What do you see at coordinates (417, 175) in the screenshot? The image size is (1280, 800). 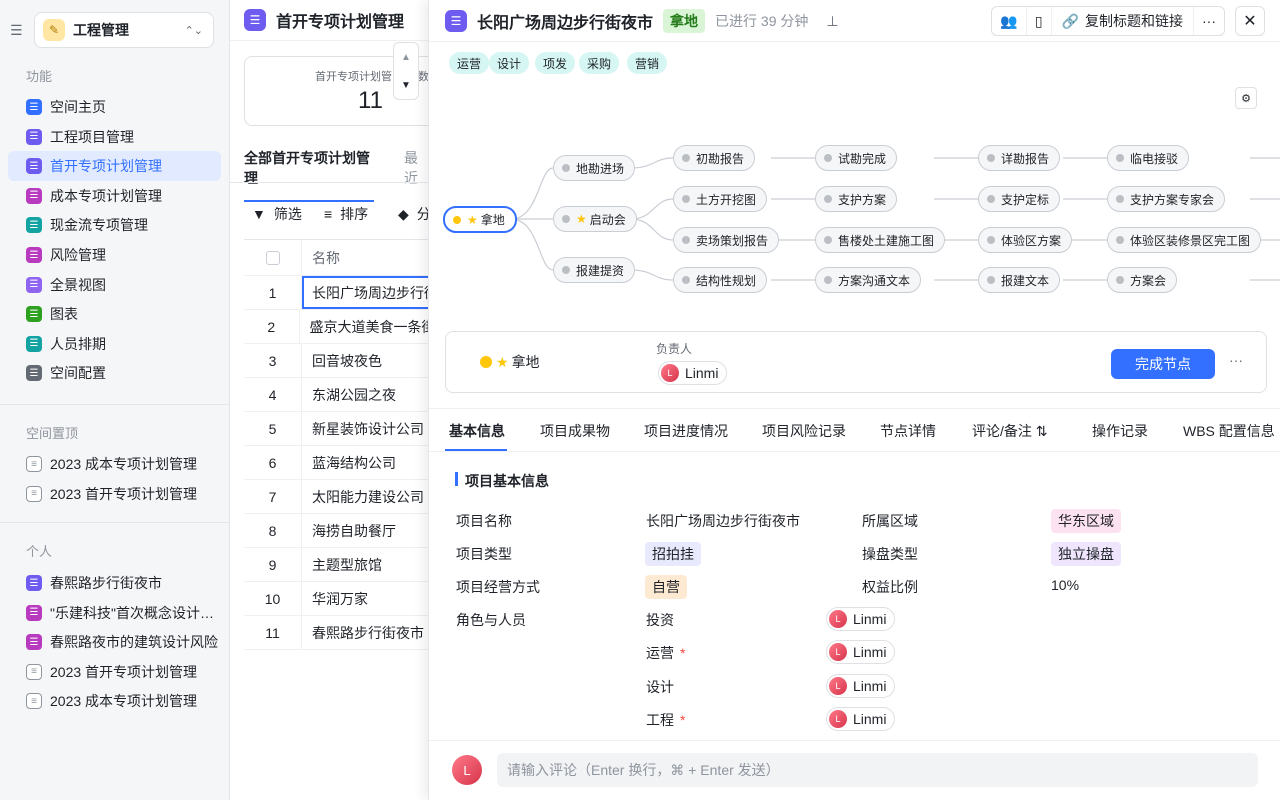 I see `tab-recent: 最近` at bounding box center [417, 175].